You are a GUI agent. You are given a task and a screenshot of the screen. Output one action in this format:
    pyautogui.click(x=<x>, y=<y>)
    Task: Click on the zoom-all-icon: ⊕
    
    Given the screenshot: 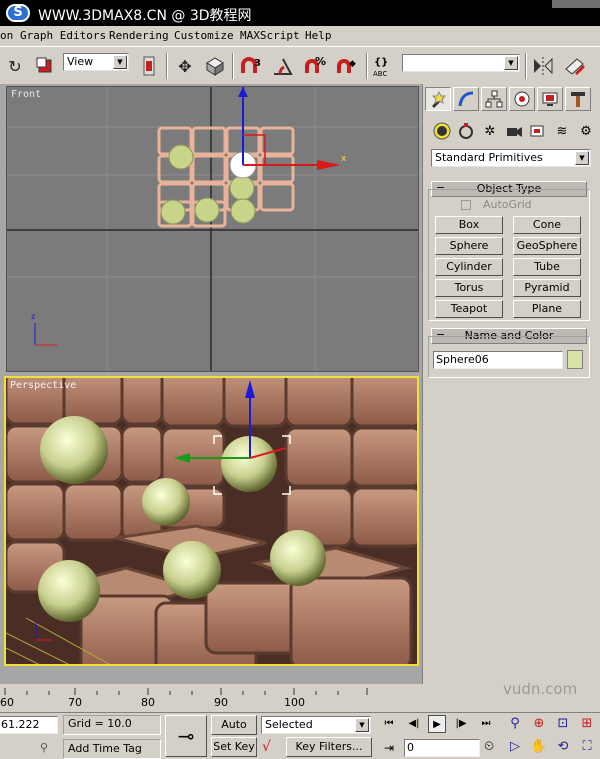 What is the action you would take?
    pyautogui.click(x=539, y=724)
    